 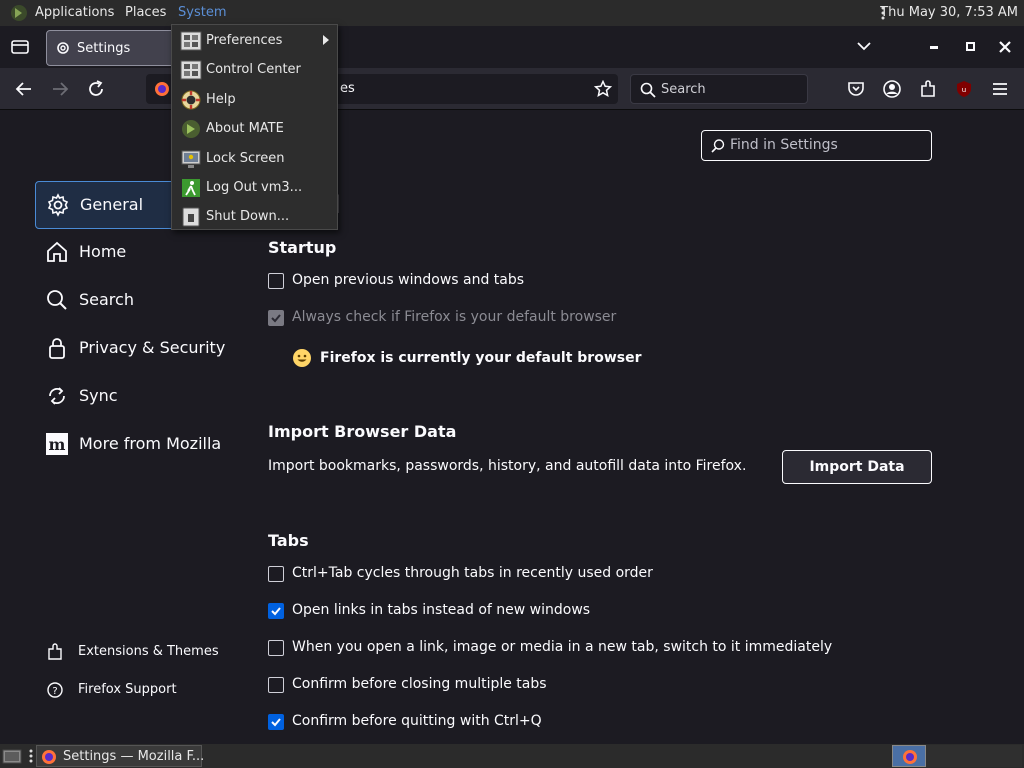 I want to click on svg-text: u, so click(x=964, y=90).